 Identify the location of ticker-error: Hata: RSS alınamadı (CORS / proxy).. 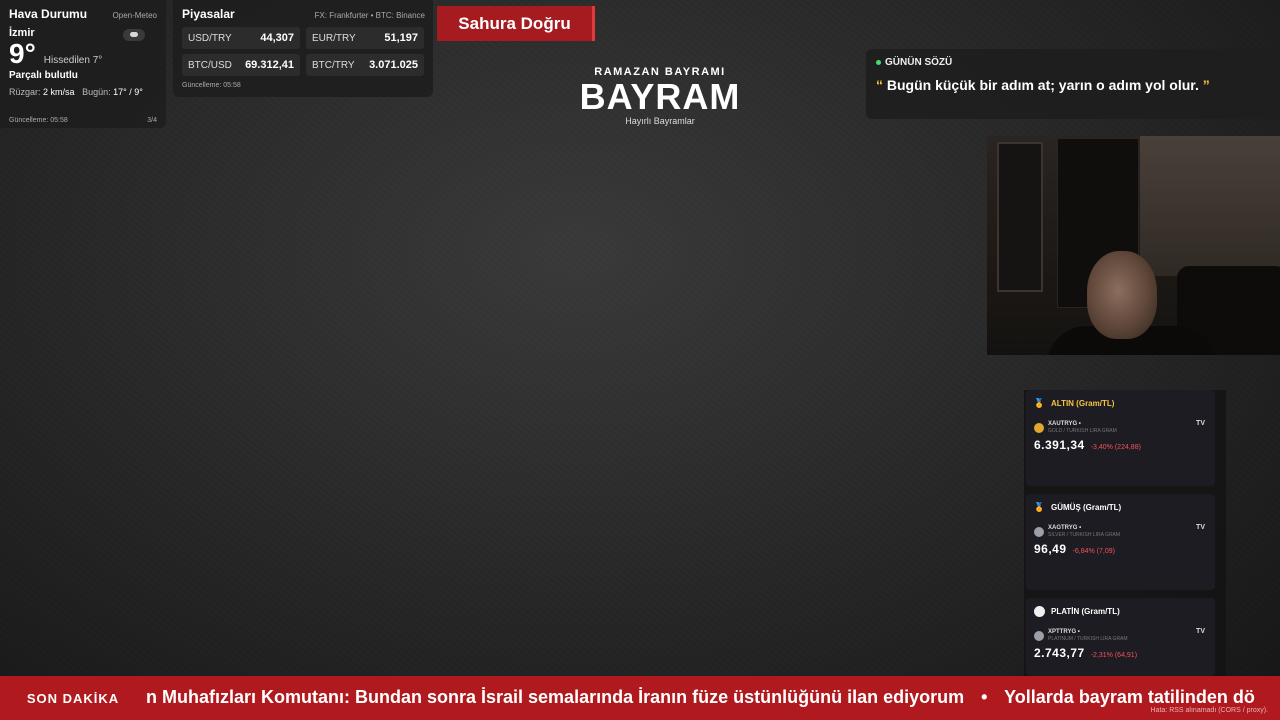
(1209, 710).